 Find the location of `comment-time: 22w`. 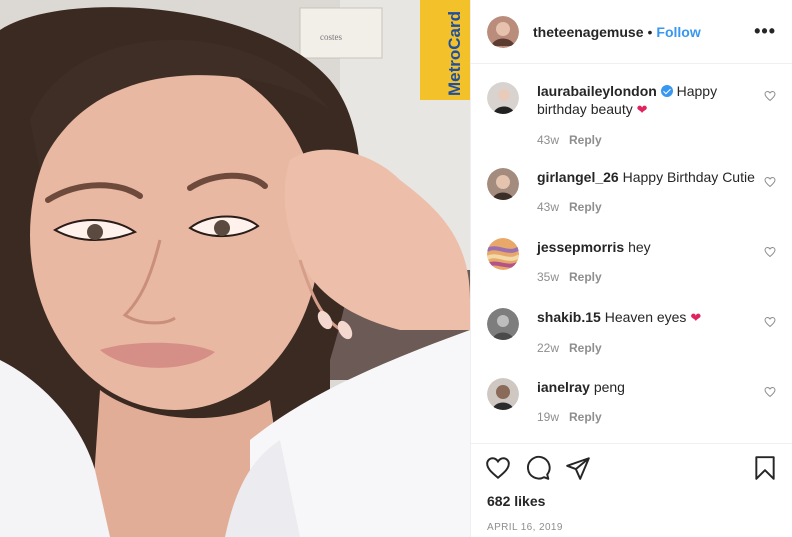

comment-time: 22w is located at coordinates (548, 348).